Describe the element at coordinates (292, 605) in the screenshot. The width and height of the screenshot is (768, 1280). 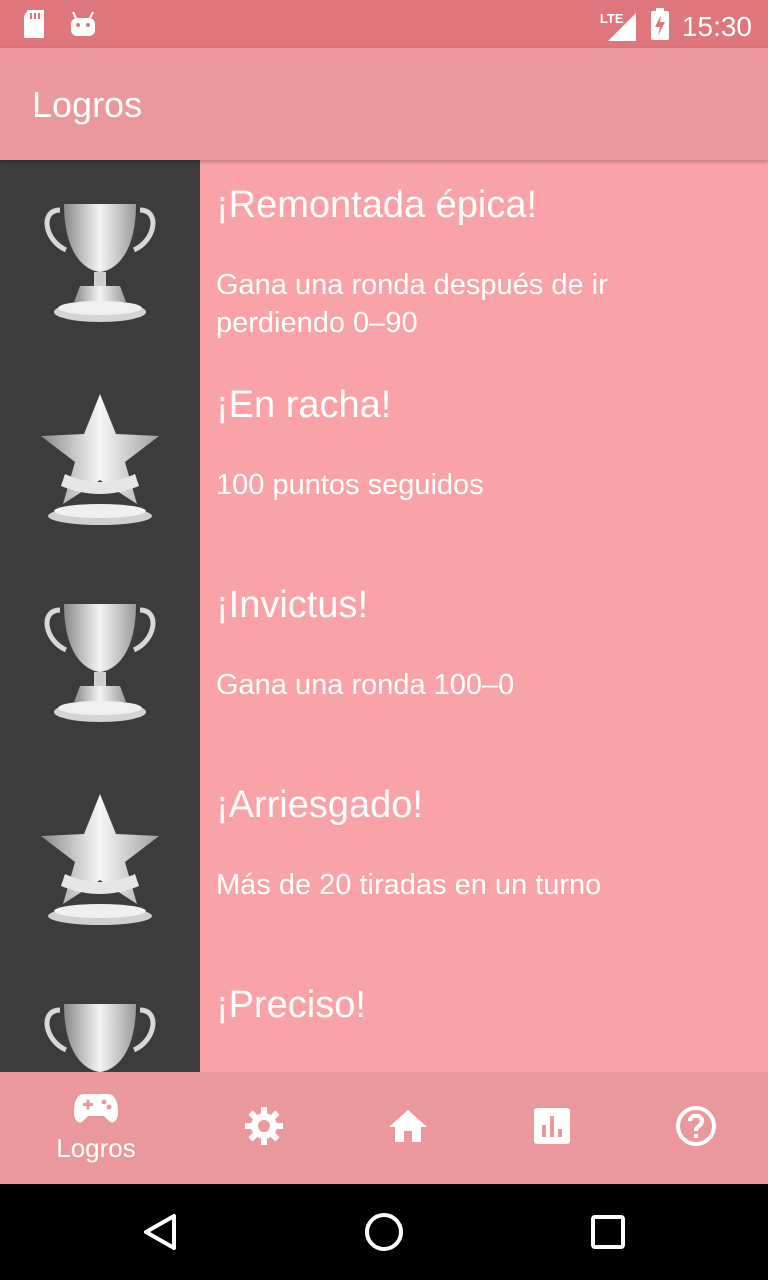
I see `achievement-title: ¡Invictus!` at that location.